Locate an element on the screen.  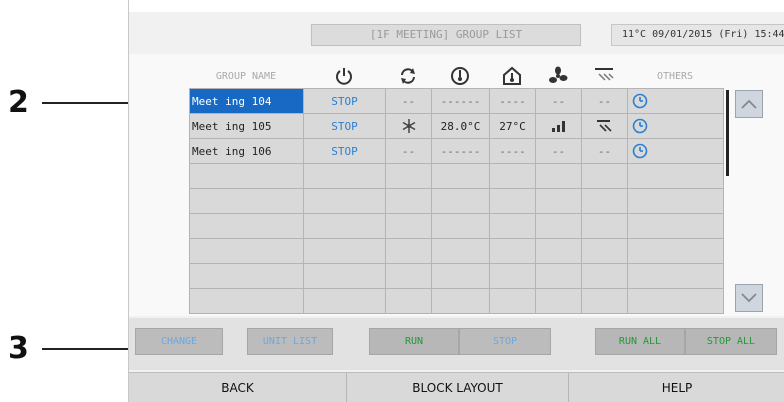
unit-list-button: UNIT LIST is located at coordinates (290, 341).